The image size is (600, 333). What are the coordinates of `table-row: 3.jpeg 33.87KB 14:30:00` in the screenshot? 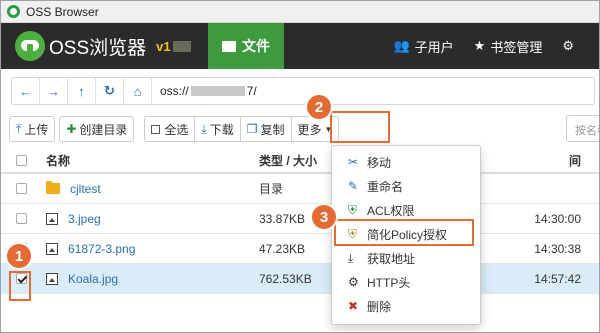 It's located at (300, 219).